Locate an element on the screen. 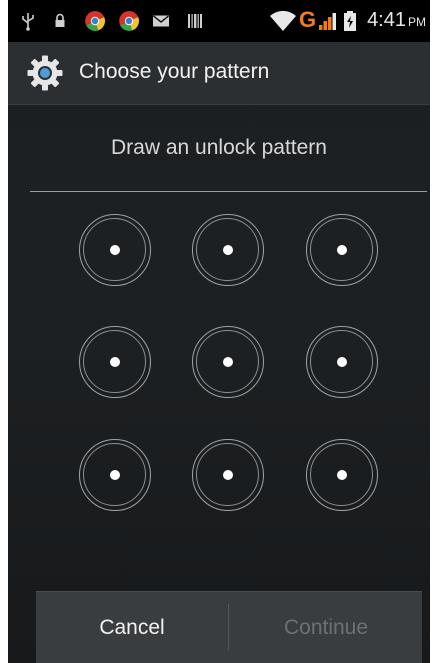  continue-button: Continue is located at coordinates (326, 627).